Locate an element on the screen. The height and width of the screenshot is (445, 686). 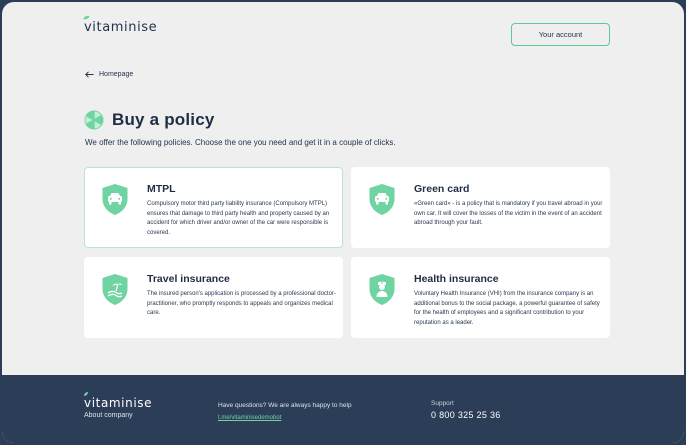
doctor-shield-icon is located at coordinates (382, 289).